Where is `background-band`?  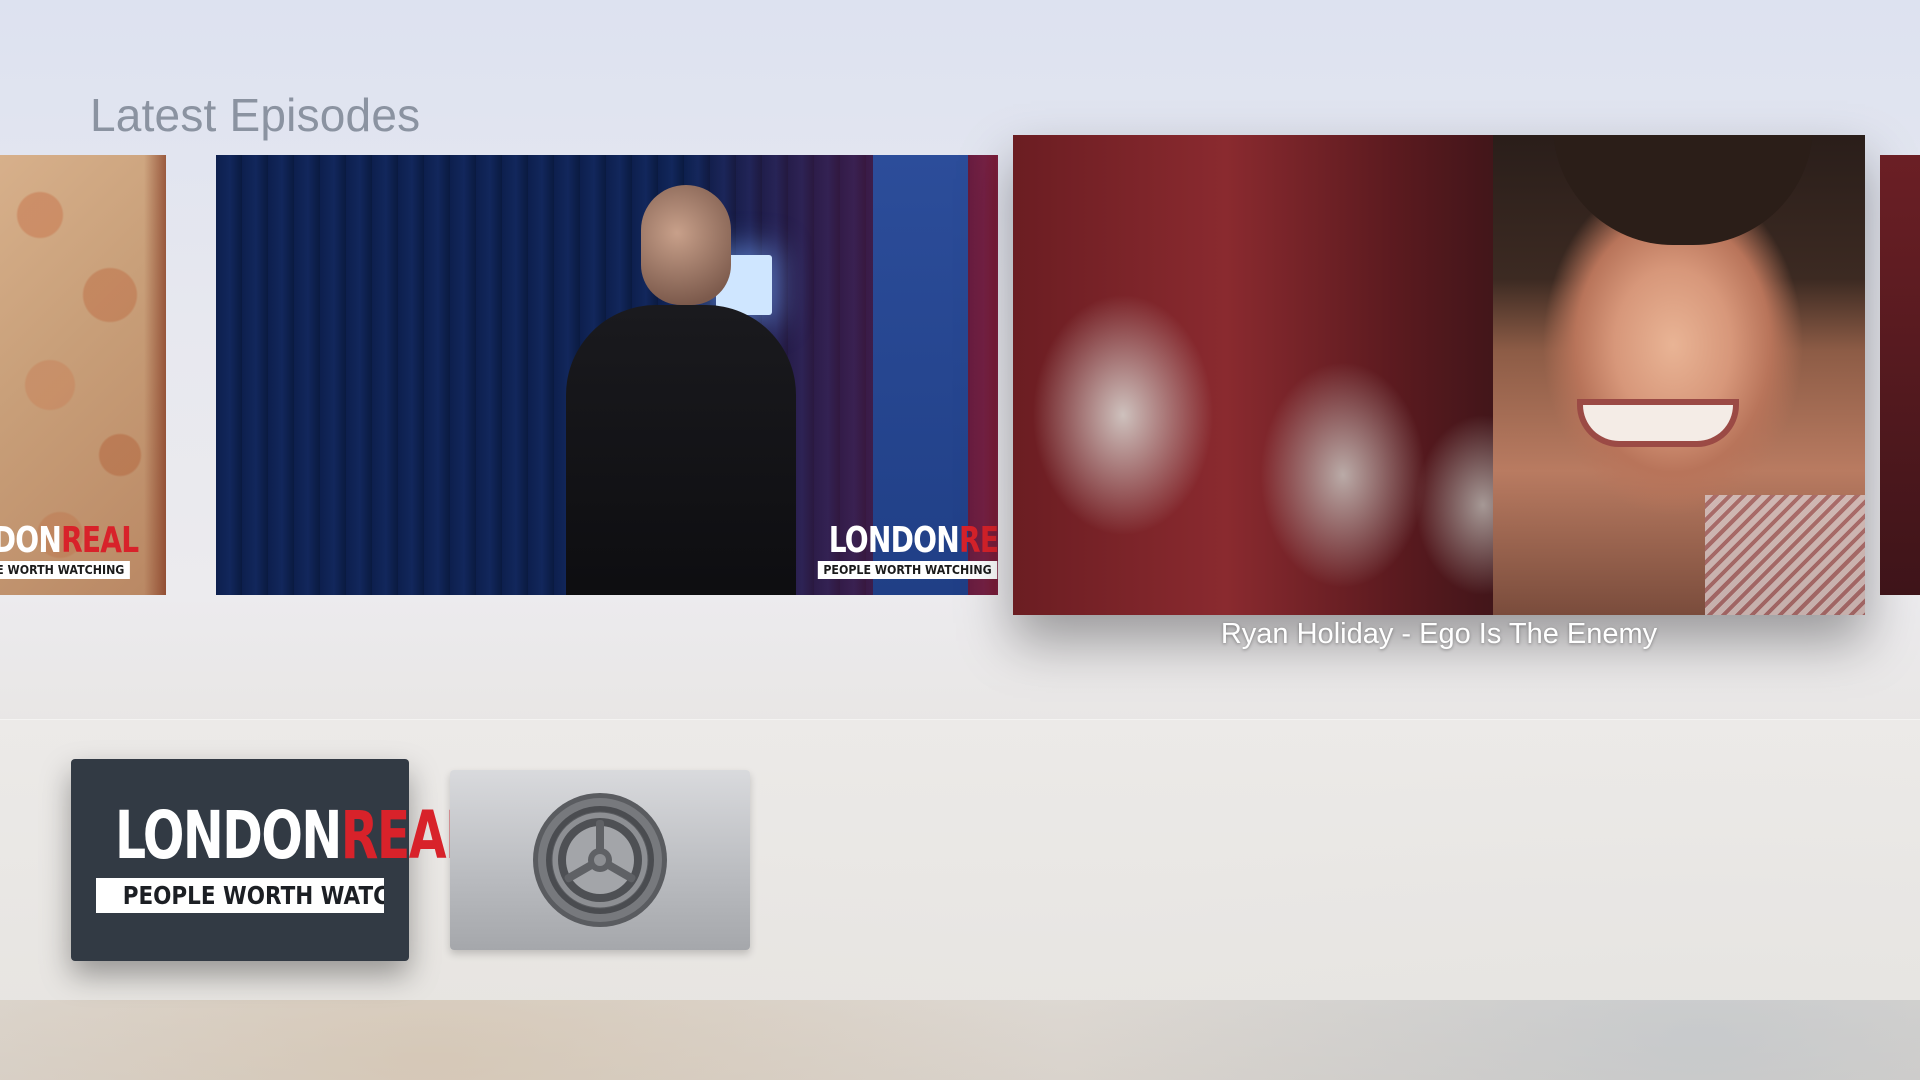
background-band is located at coordinates (960, 1040).